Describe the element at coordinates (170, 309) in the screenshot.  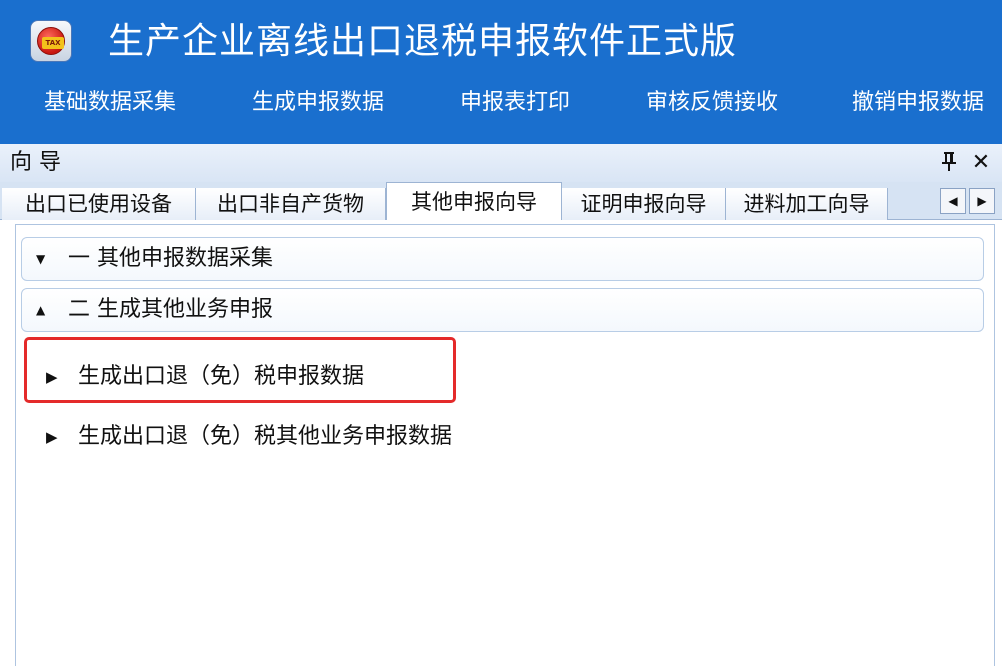
I see `section-label: 二 生成其他业务申报` at that location.